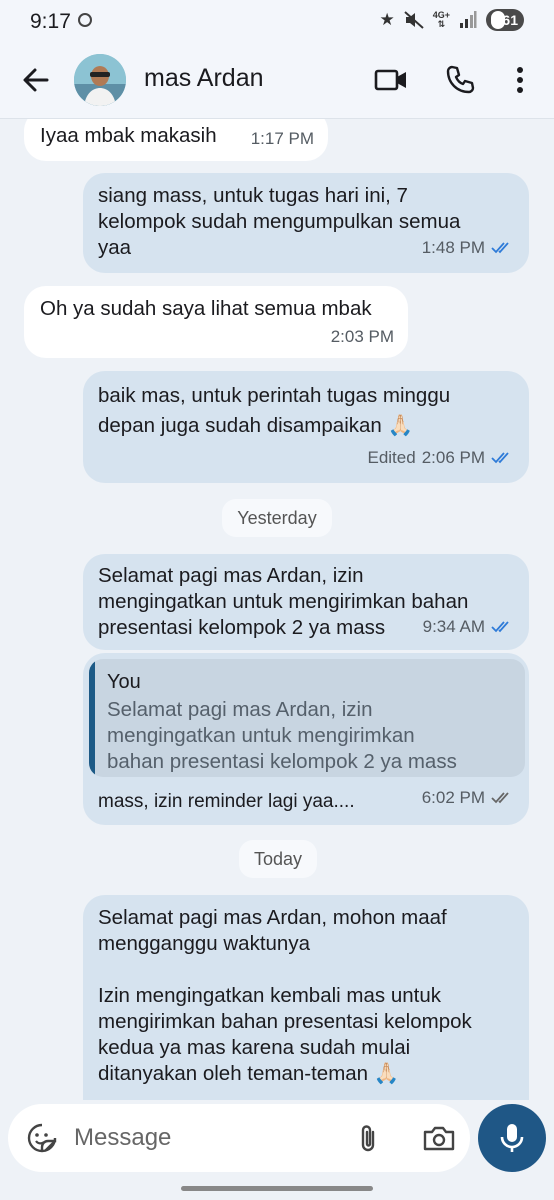 This screenshot has width=554, height=1200. What do you see at coordinates (453, 247) in the screenshot?
I see `message-time: 1:48 PM` at bounding box center [453, 247].